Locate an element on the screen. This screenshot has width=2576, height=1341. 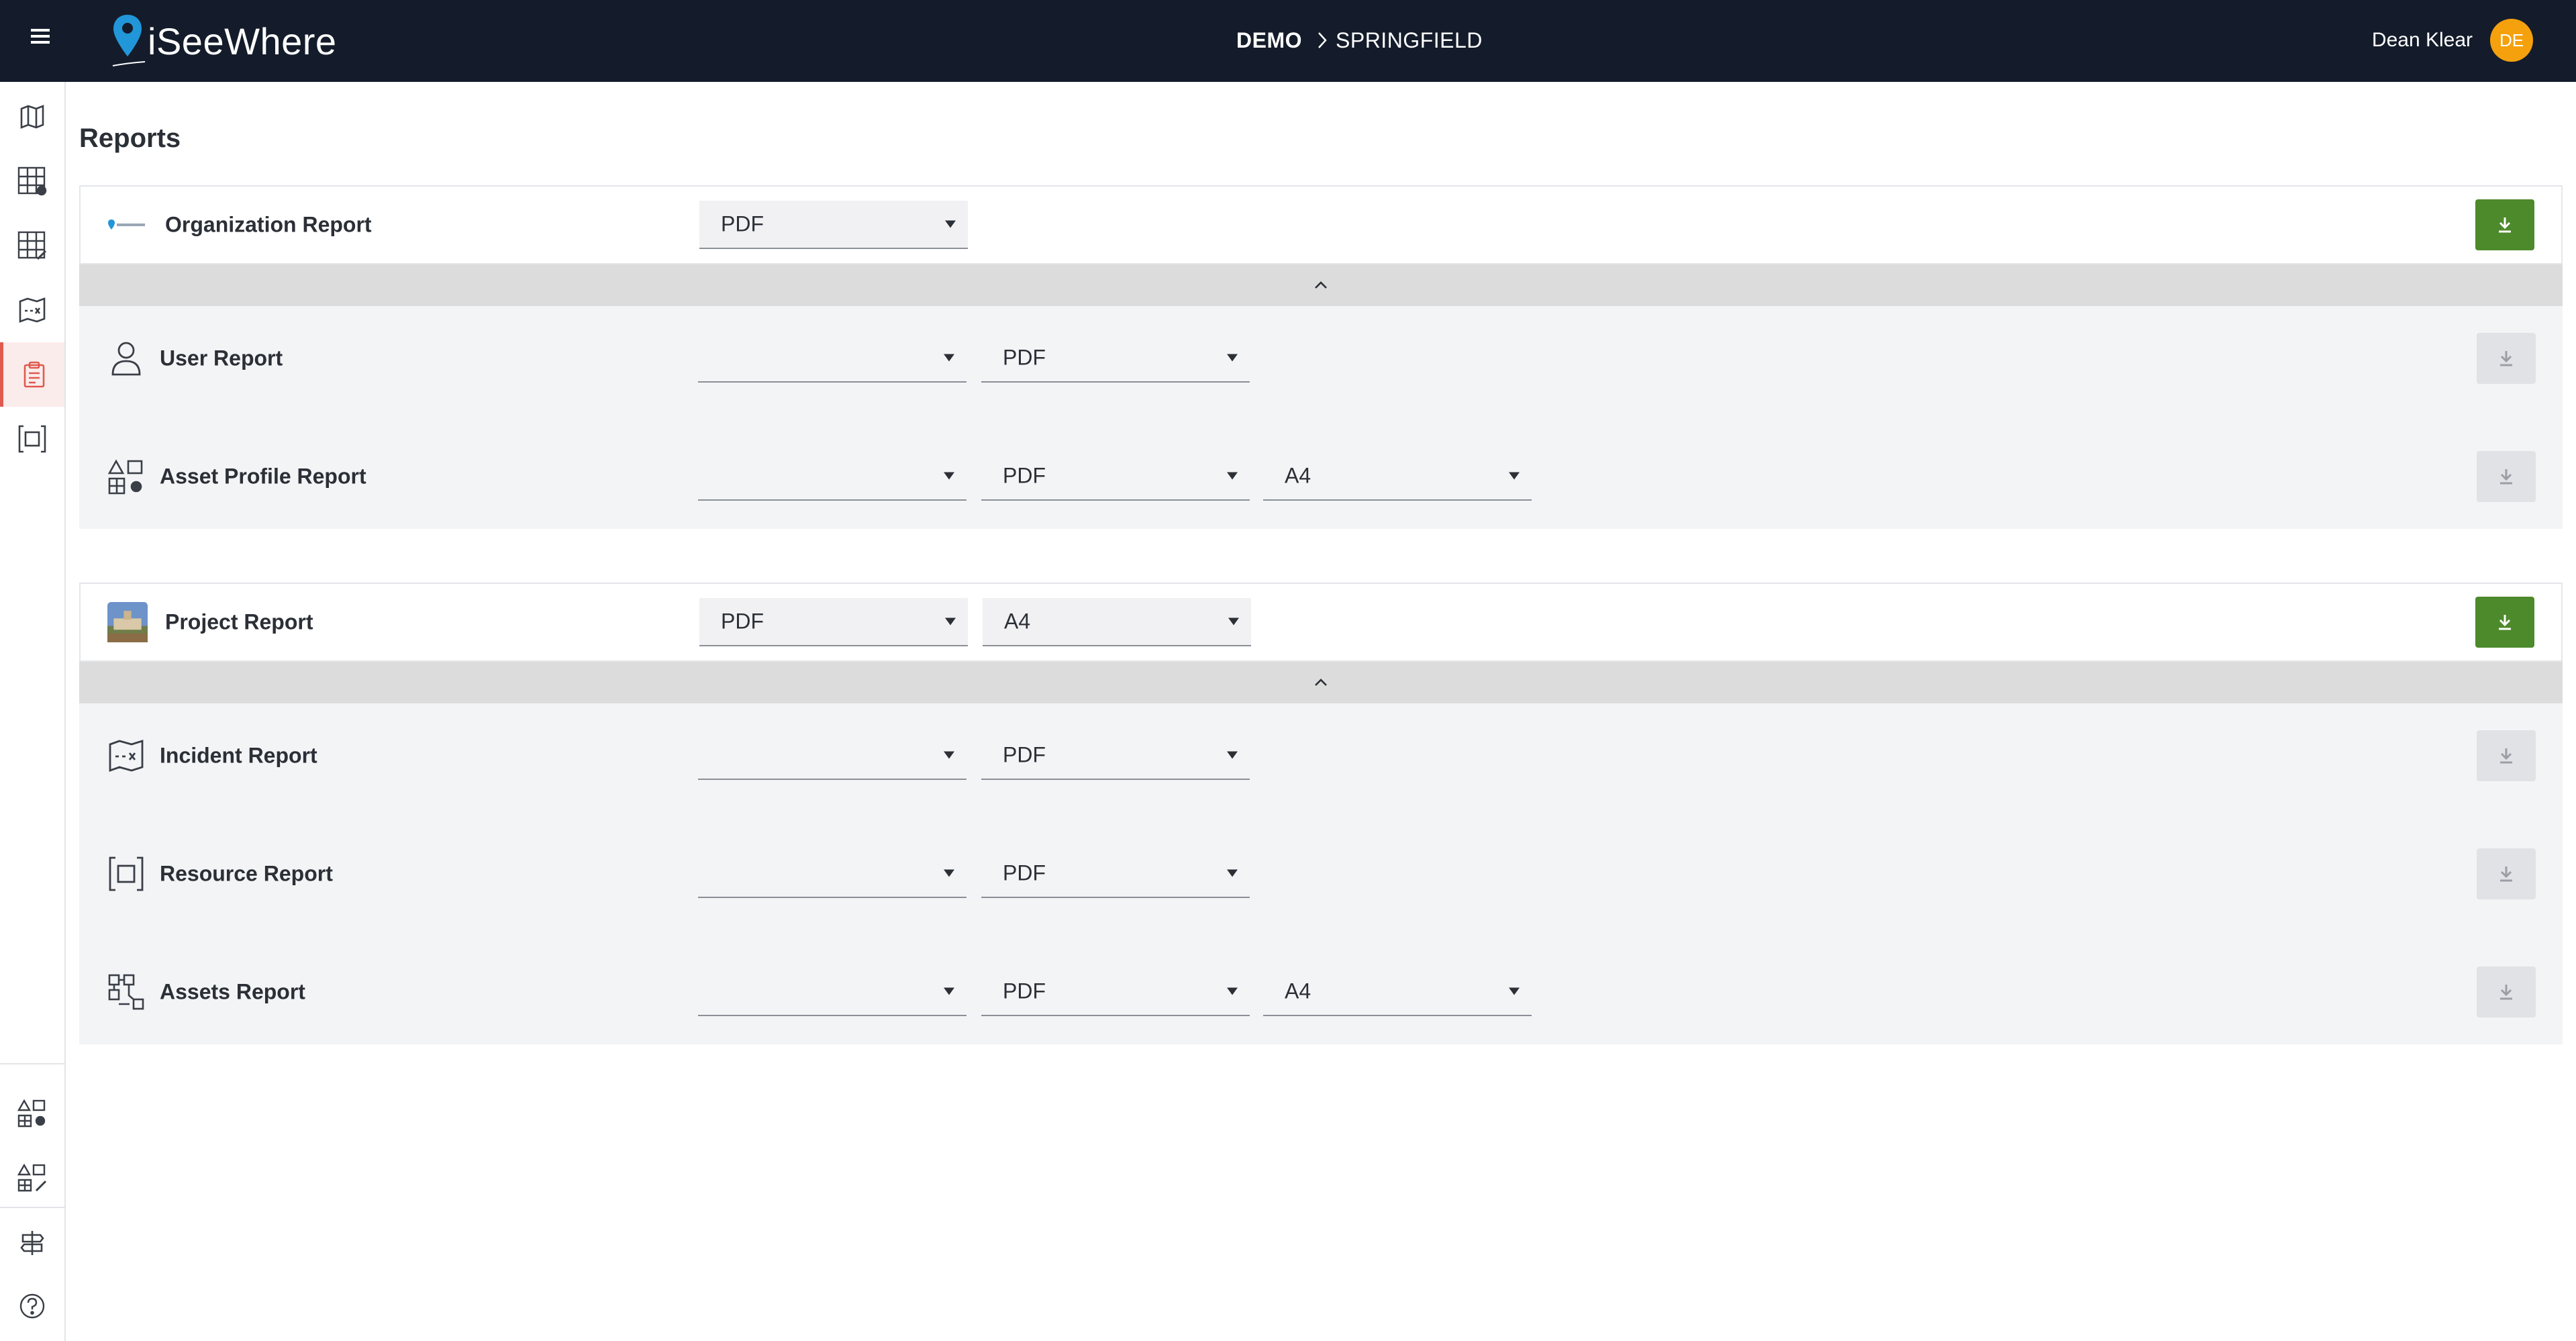
incident-map-icon is located at coordinates (32, 310).